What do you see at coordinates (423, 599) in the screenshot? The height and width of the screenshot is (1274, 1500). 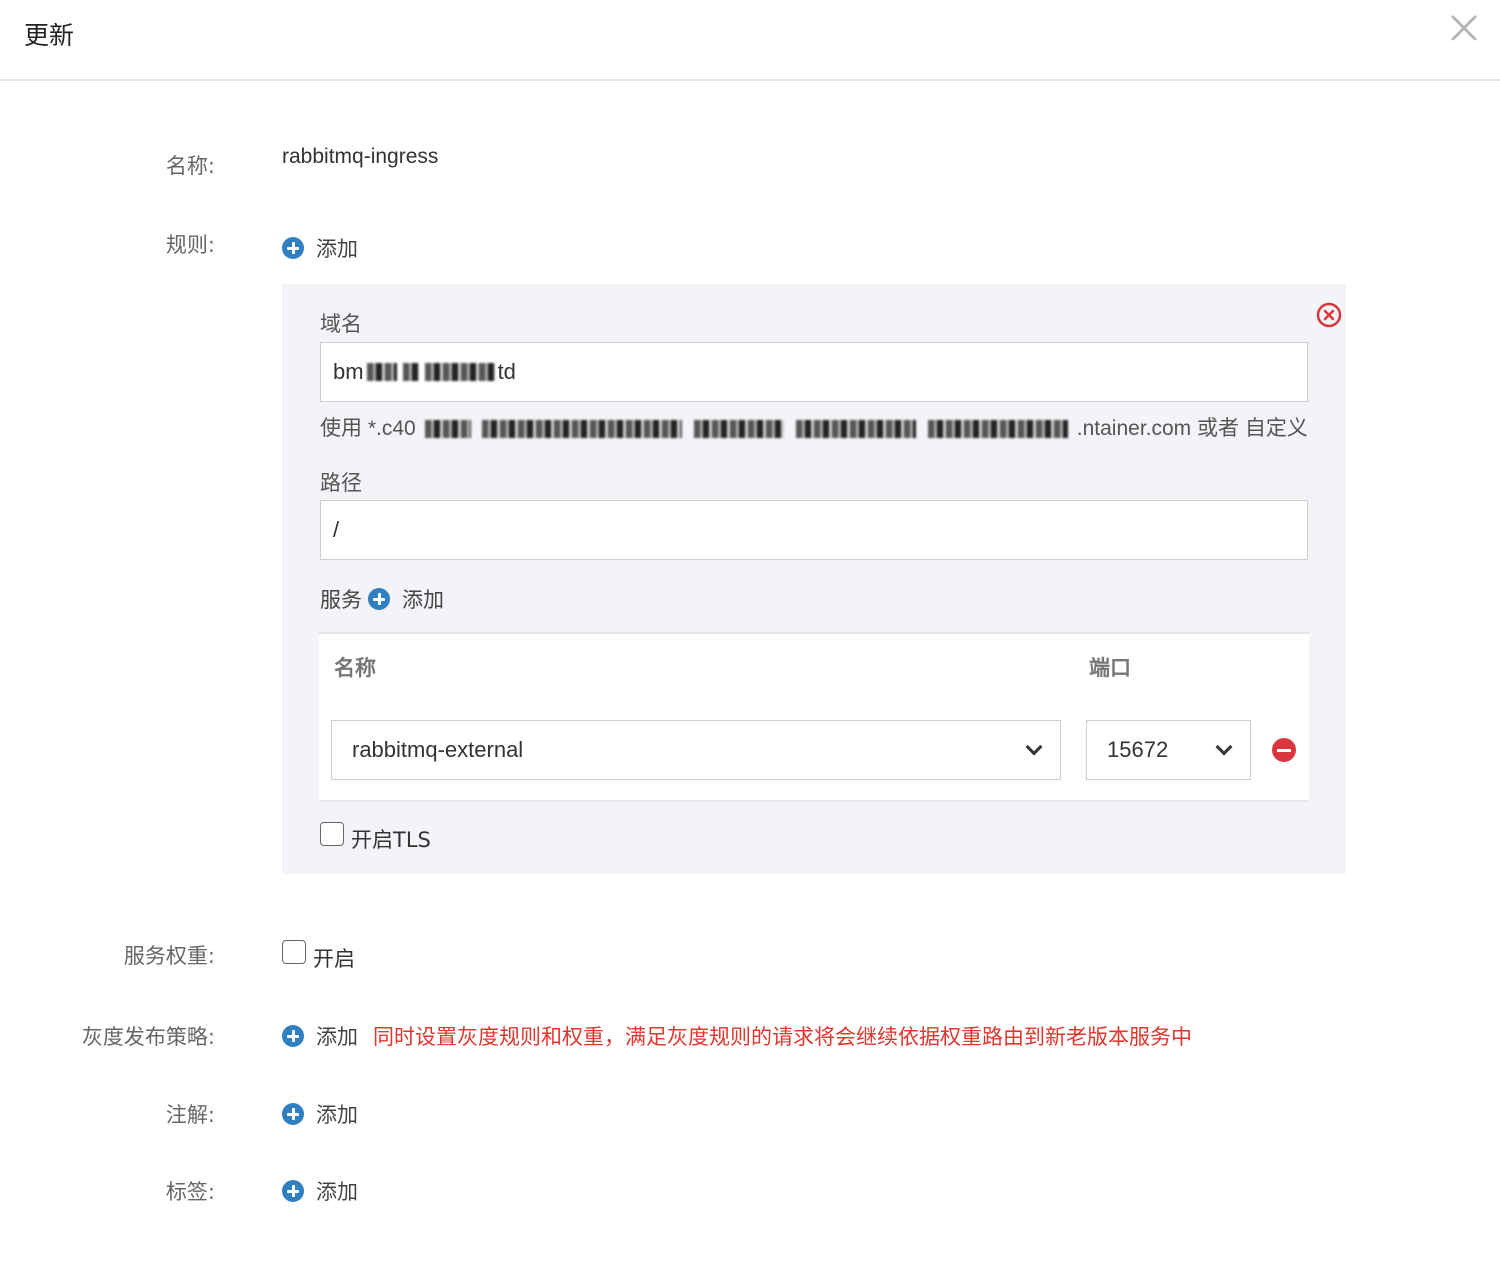 I see `service-add-label: 添加` at bounding box center [423, 599].